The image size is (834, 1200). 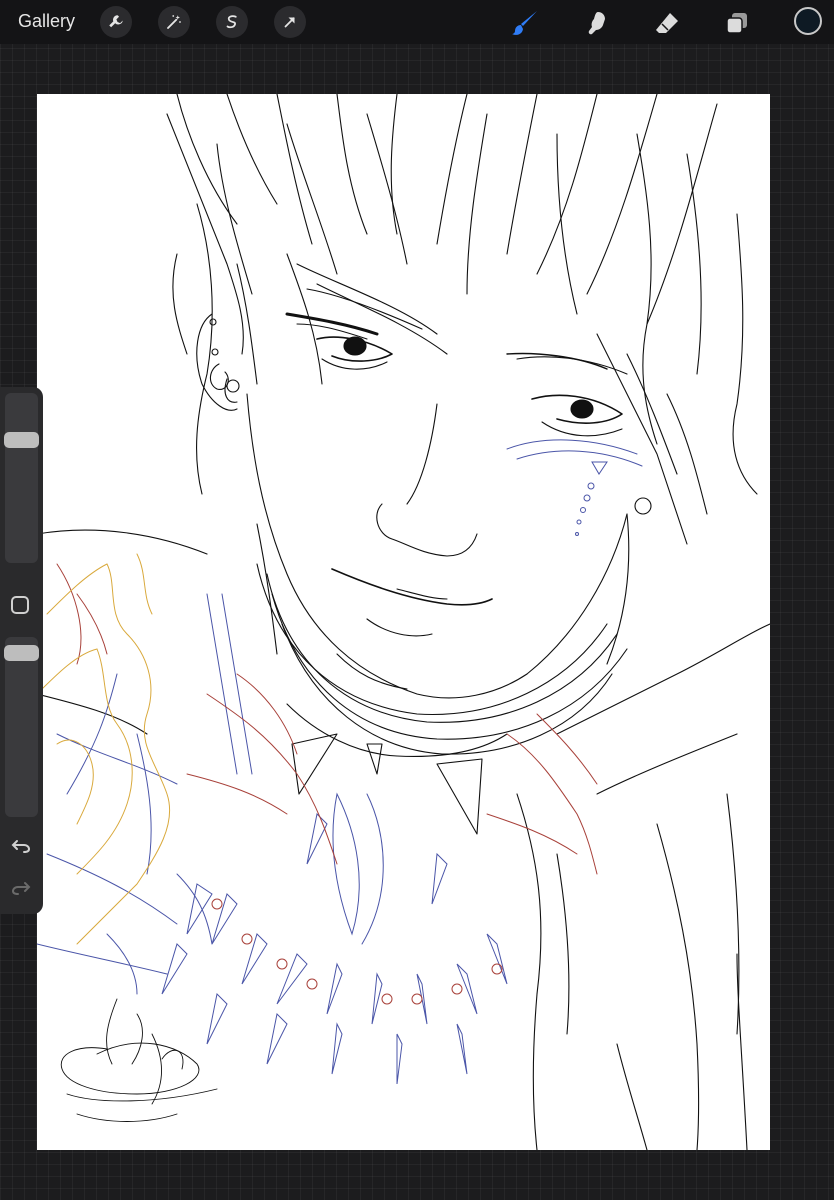 I want to click on brush-button, so click(x=525, y=23).